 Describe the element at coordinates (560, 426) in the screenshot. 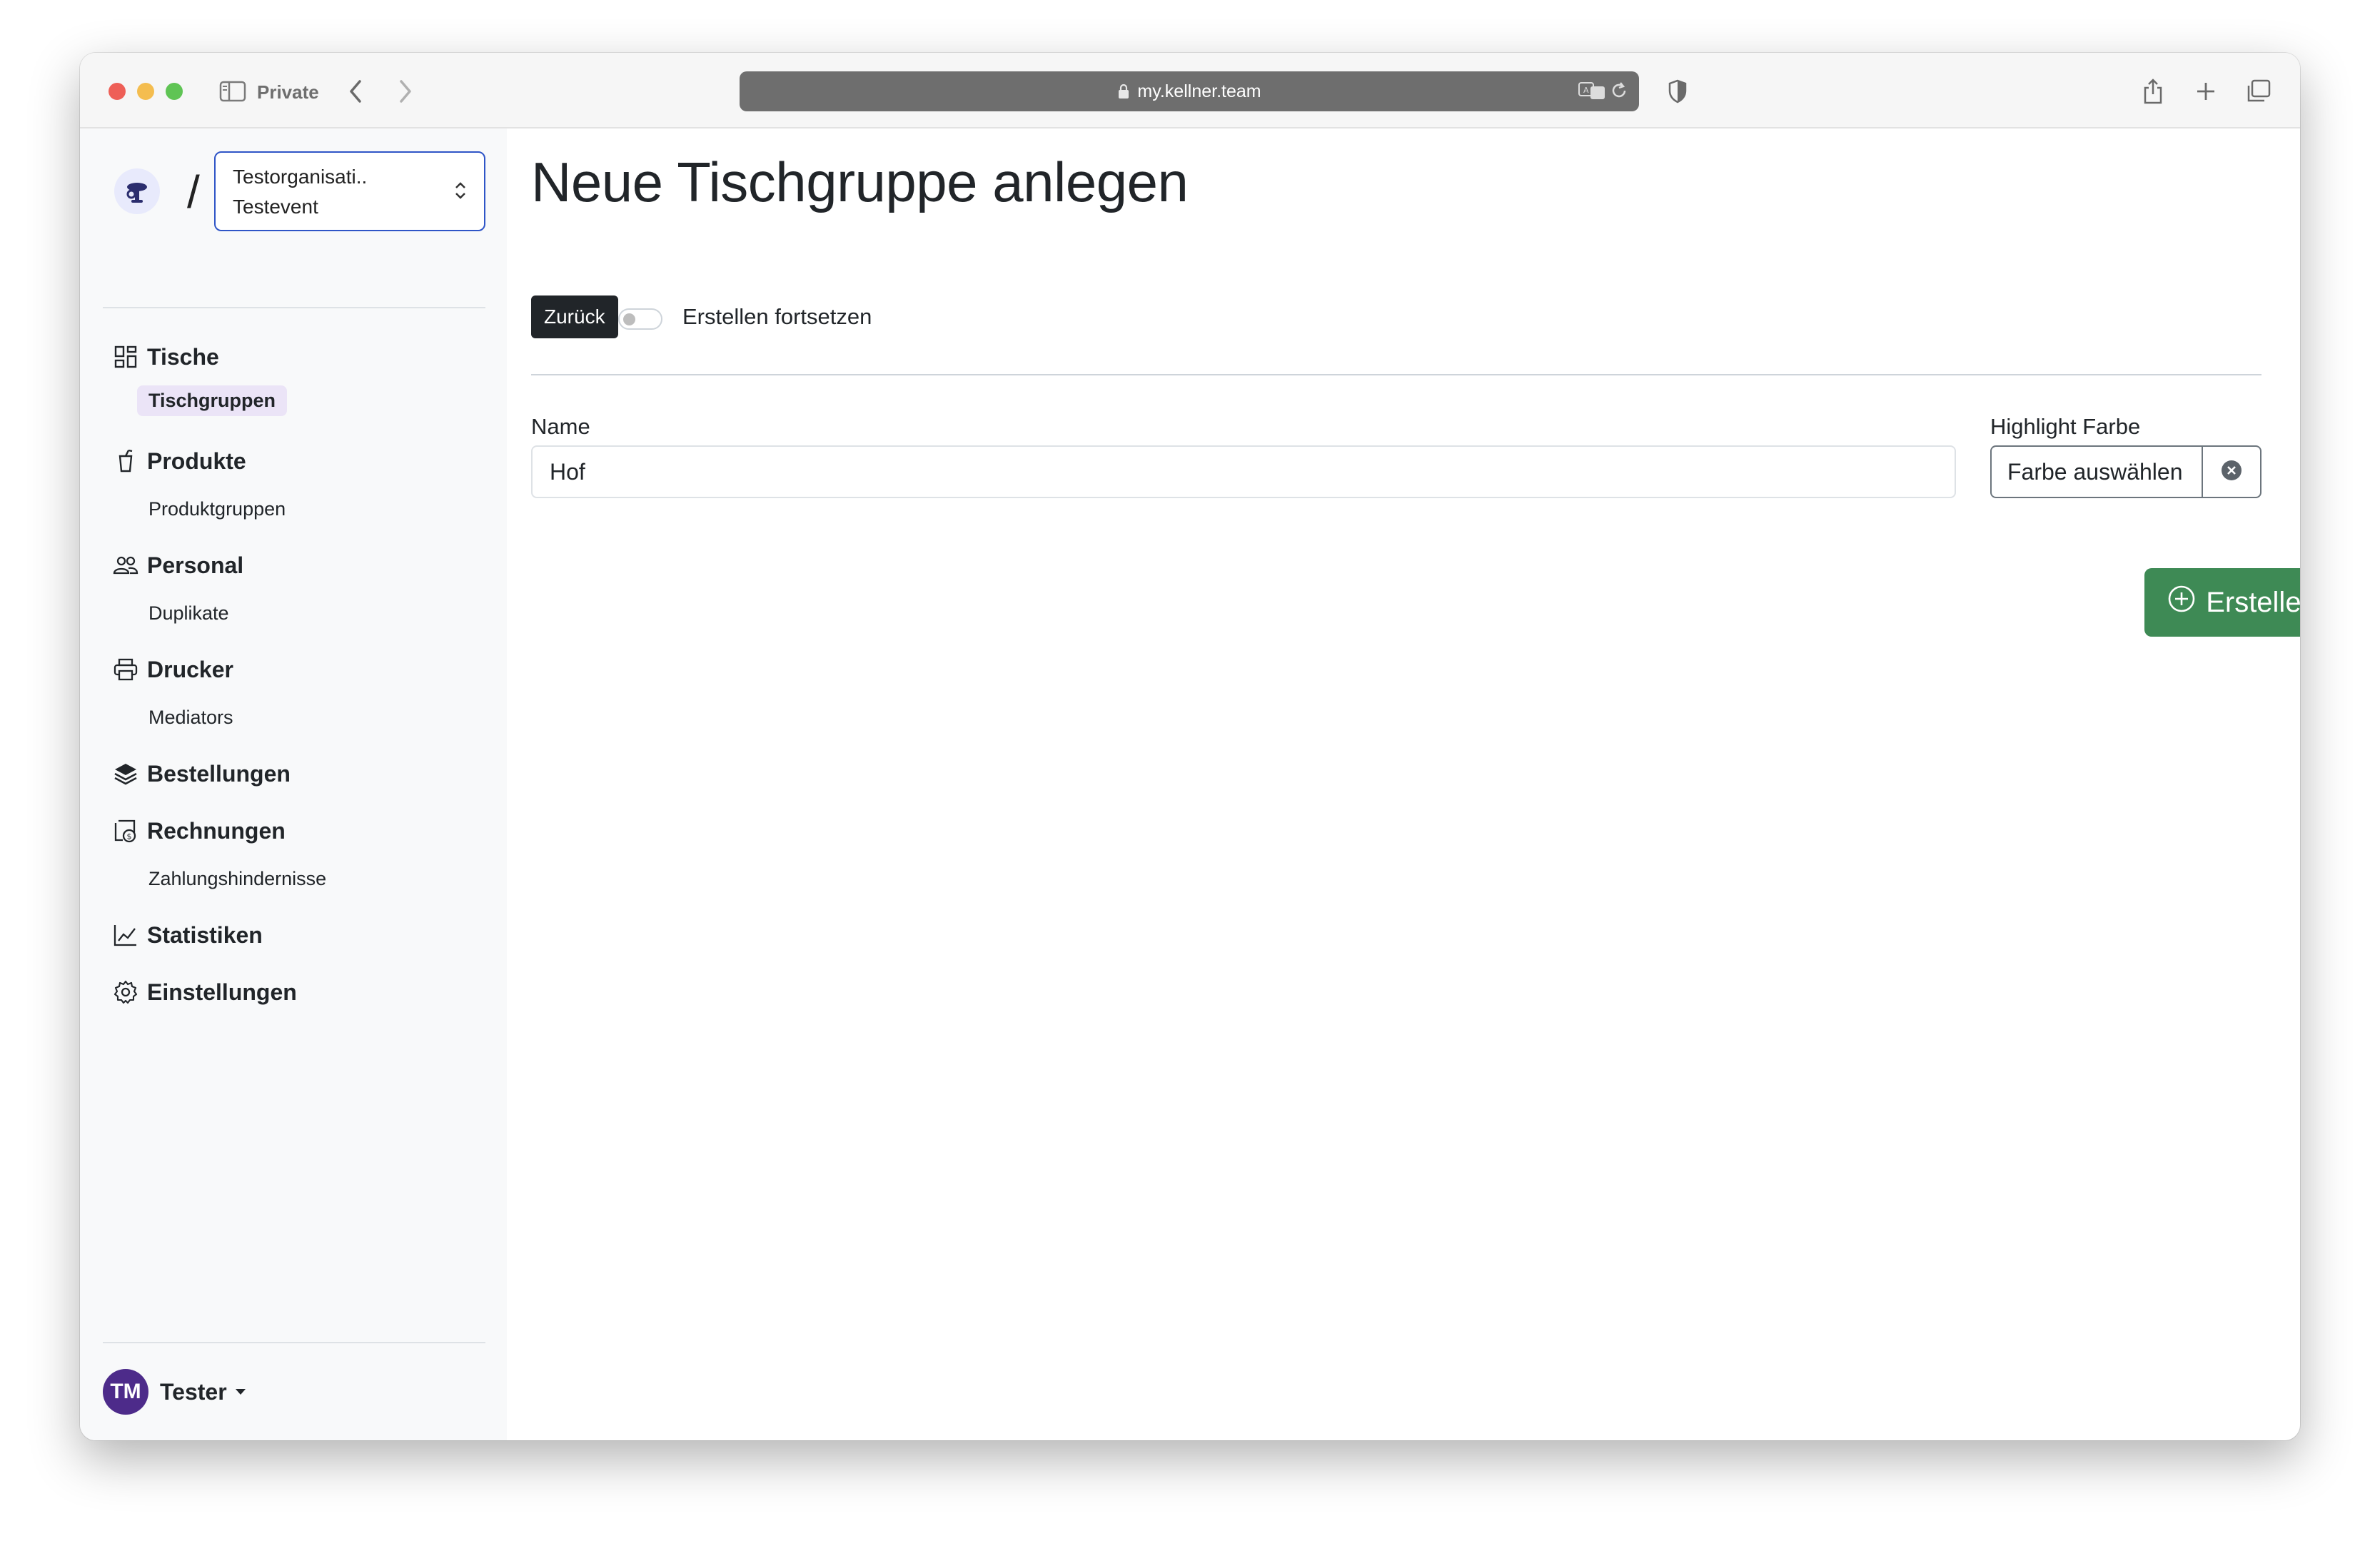

I see `name-label: Name` at that location.